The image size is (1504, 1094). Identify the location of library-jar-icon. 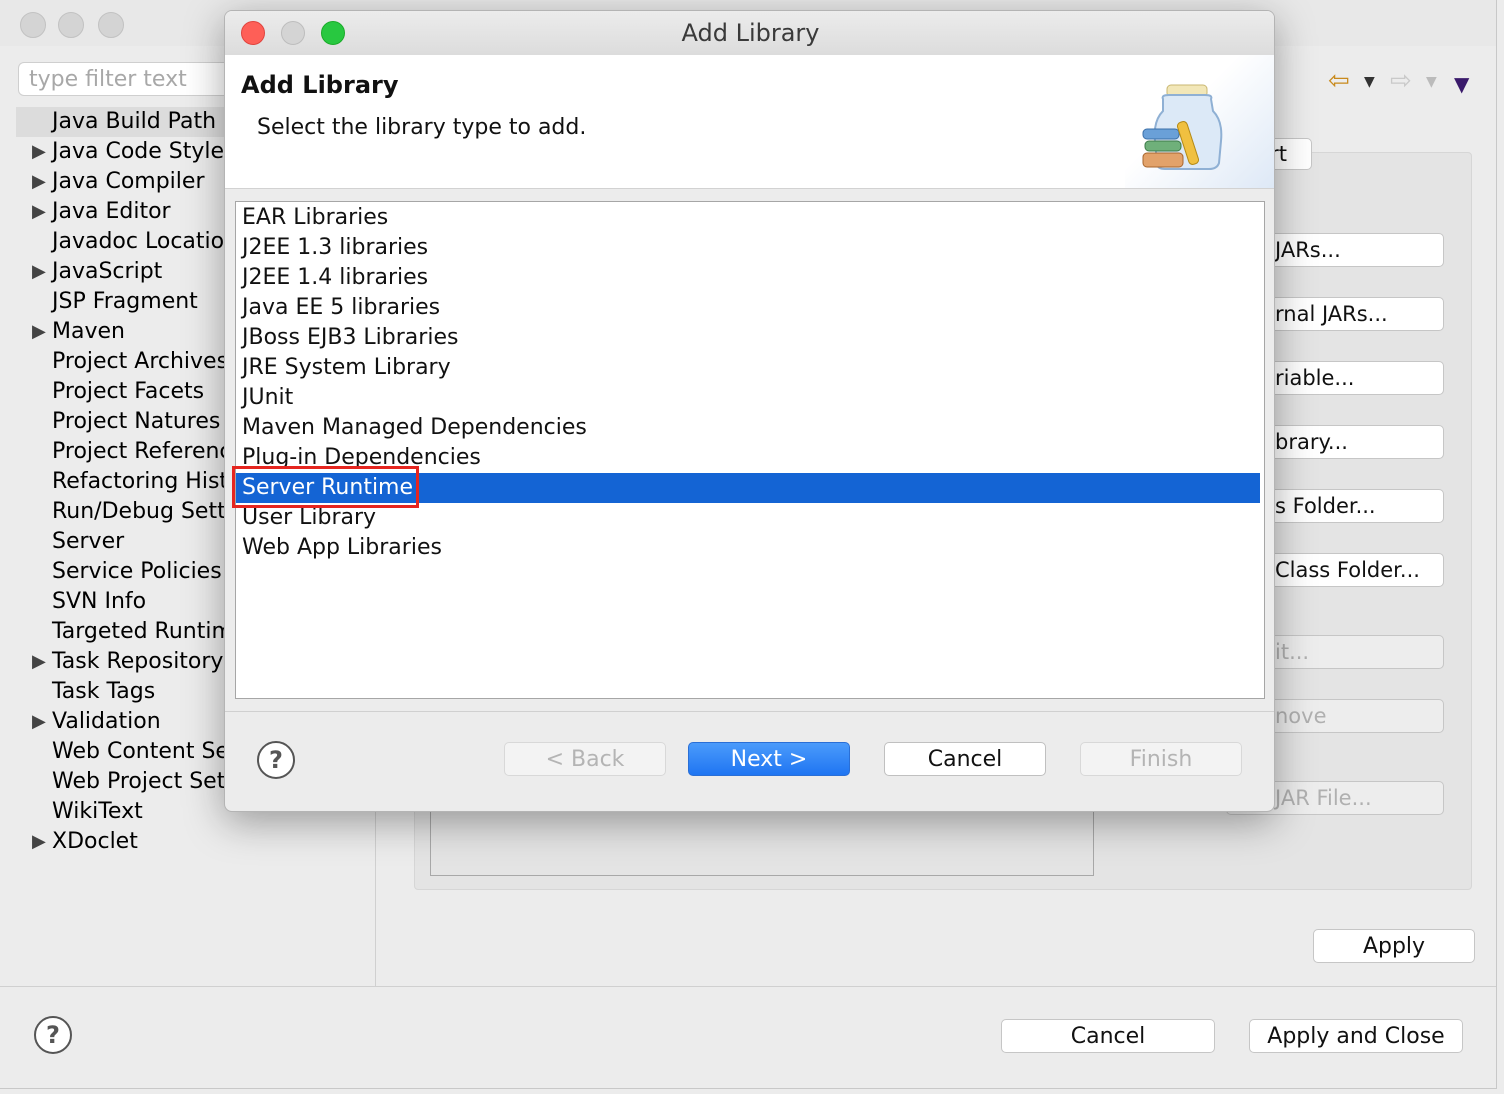
(1182, 127).